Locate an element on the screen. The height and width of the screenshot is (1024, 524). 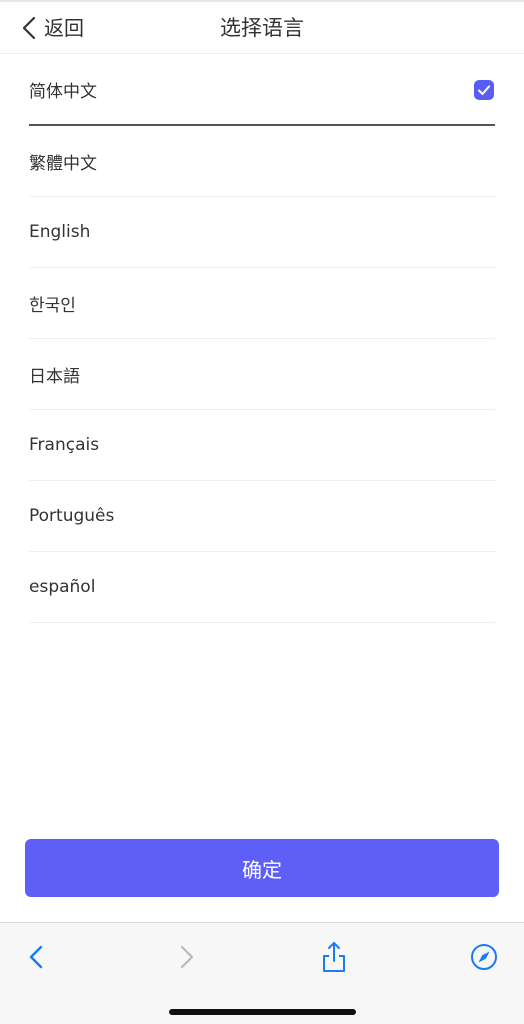
language-item-ko: 한국인 is located at coordinates (262, 303).